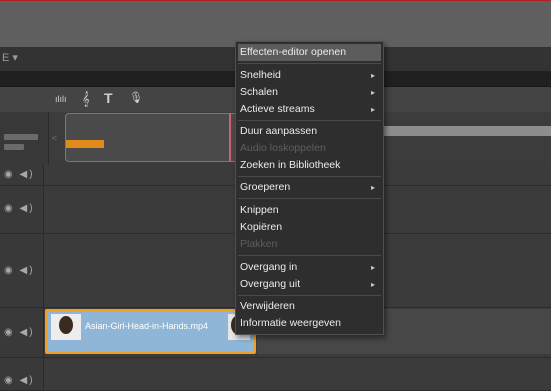 This screenshot has height=391, width=551. What do you see at coordinates (85, 144) in the screenshot?
I see `navigator-clip-marker` at bounding box center [85, 144].